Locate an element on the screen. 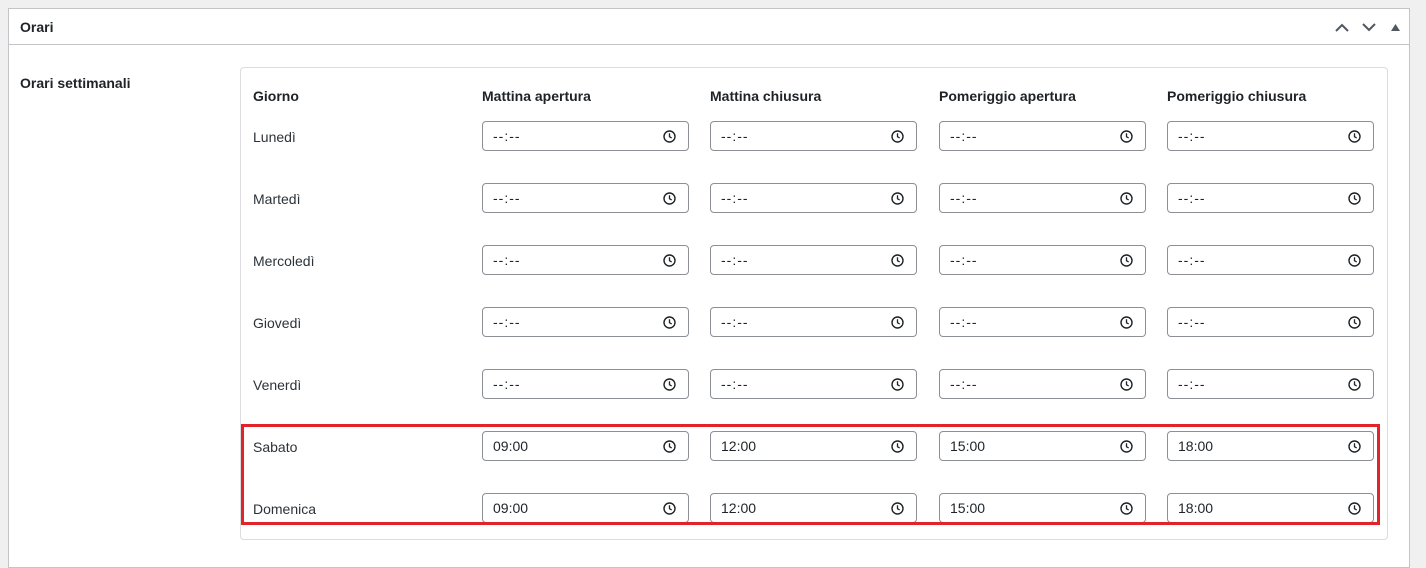  header-pomeriggio-apertura: Pomeriggio apertura is located at coordinates (1007, 96).